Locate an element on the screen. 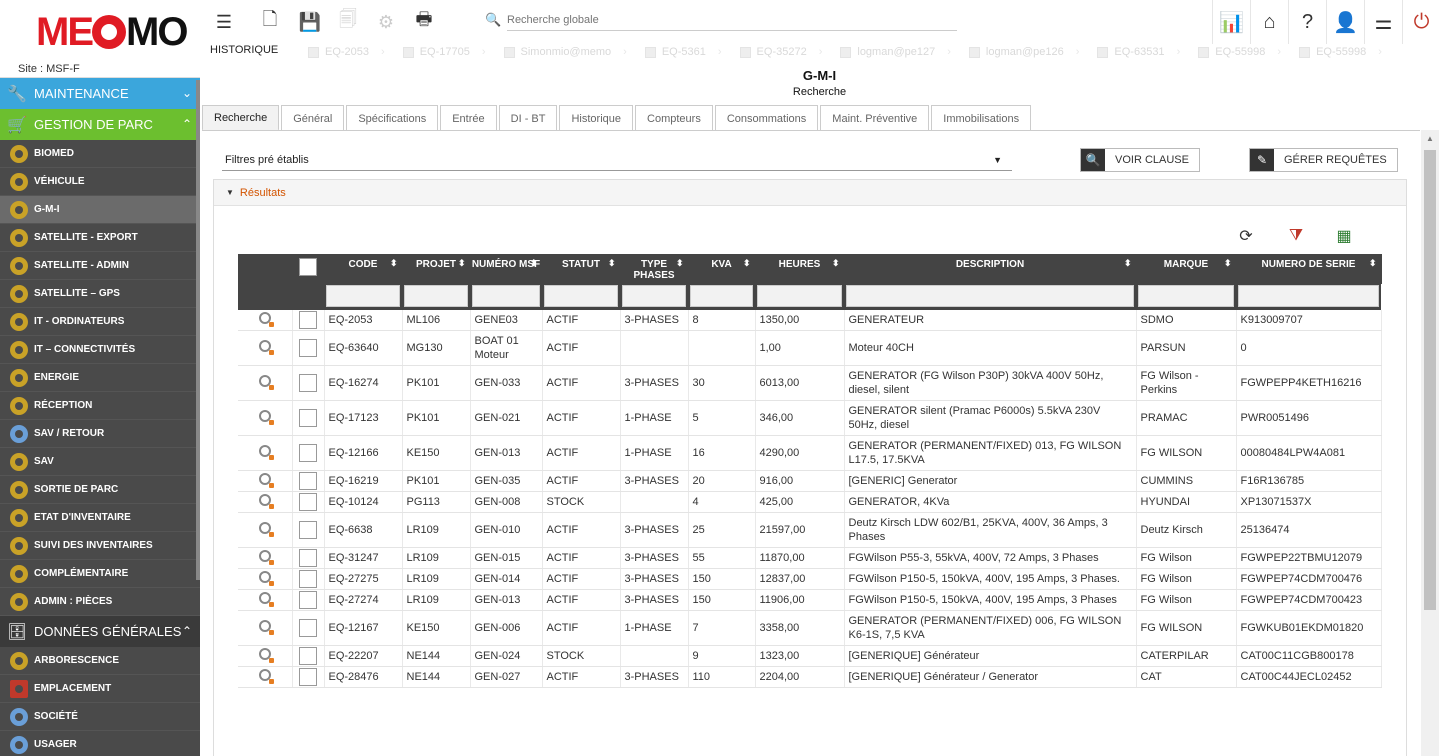 The image size is (1439, 756). tab-recherche: Recherche is located at coordinates (241, 118).